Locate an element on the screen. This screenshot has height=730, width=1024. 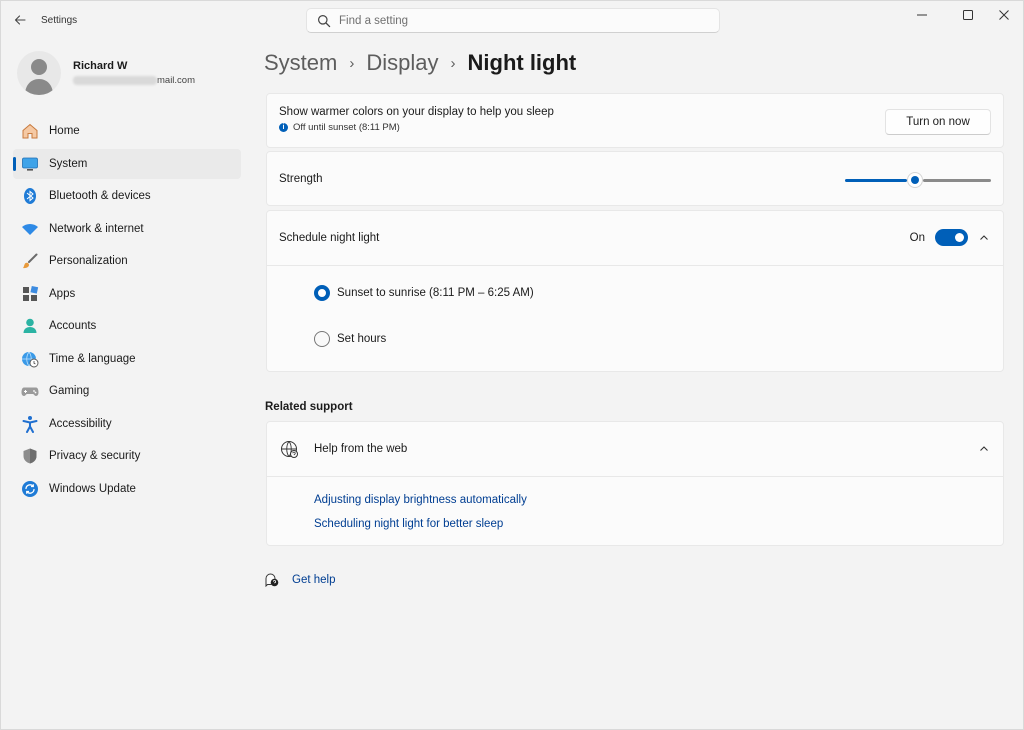
bluetooth-icon is located at coordinates (30, 196).